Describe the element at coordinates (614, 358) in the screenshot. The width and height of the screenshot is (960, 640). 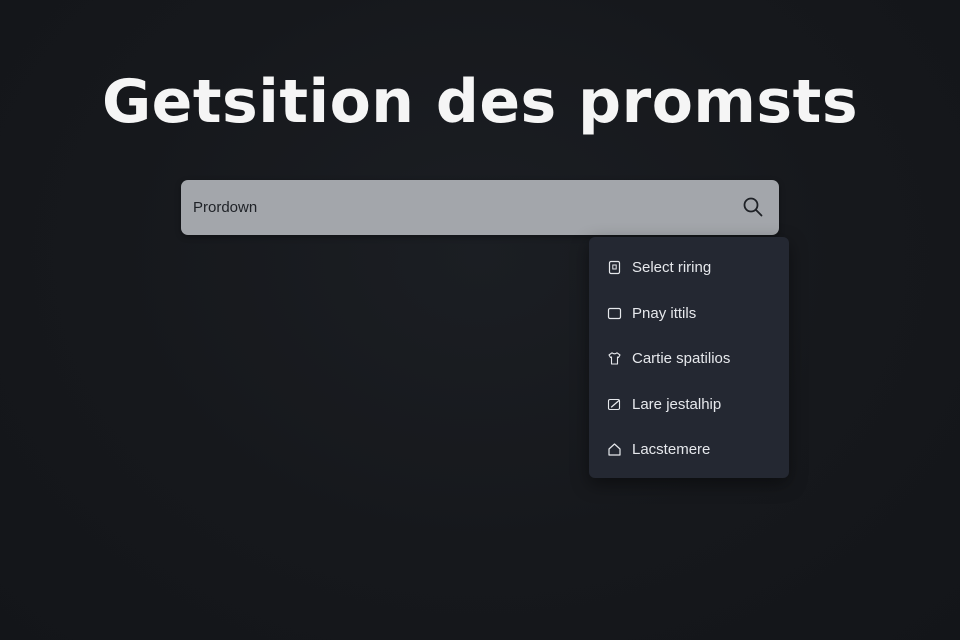
I see `shirt-icon` at that location.